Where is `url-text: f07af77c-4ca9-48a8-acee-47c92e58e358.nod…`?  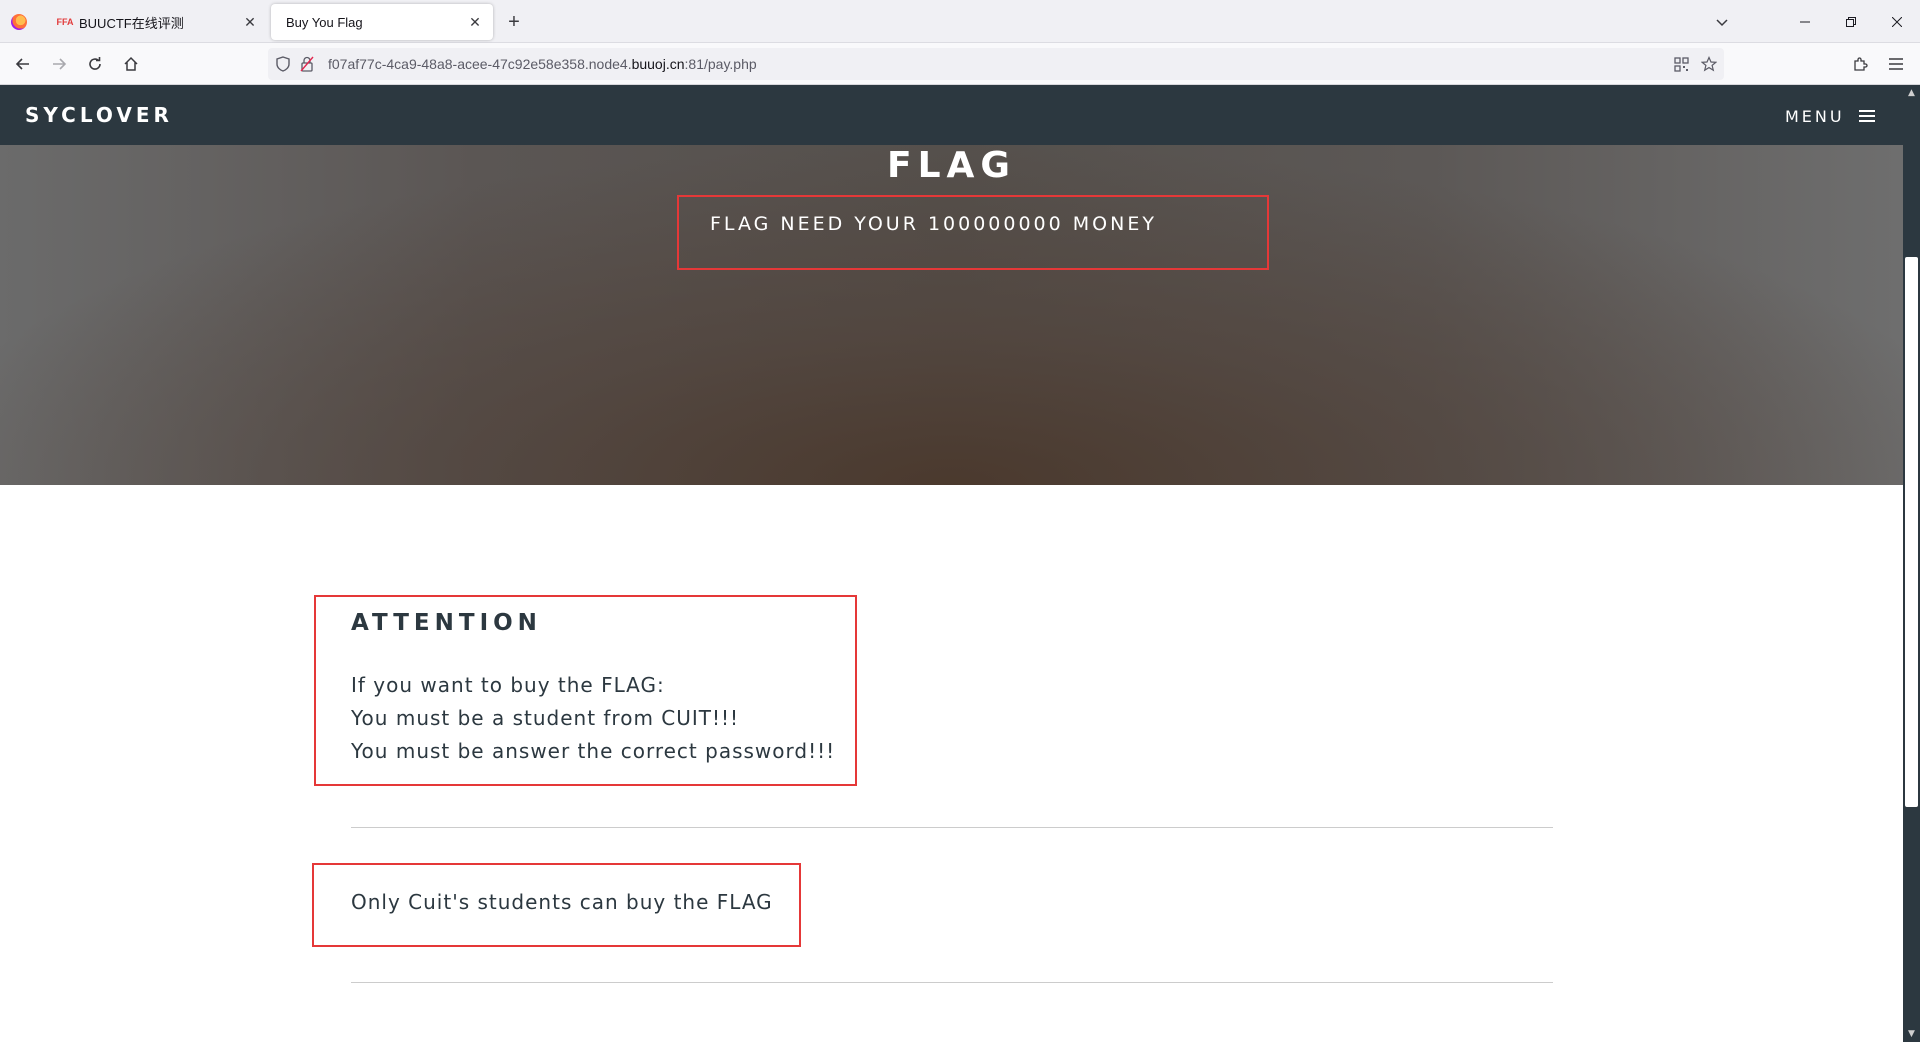 url-text: f07af77c-4ca9-48a8-acee-47c92e58e358.nod… is located at coordinates (542, 64).